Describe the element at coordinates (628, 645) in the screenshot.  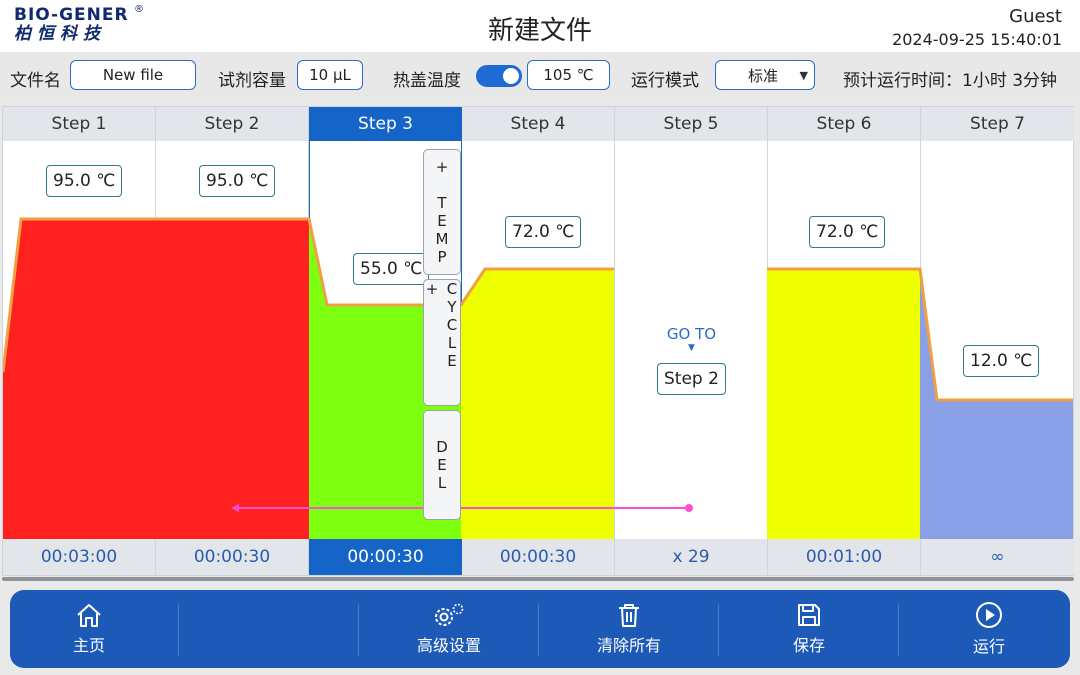
I see `nav-clear-all-label: 清除所有` at that location.